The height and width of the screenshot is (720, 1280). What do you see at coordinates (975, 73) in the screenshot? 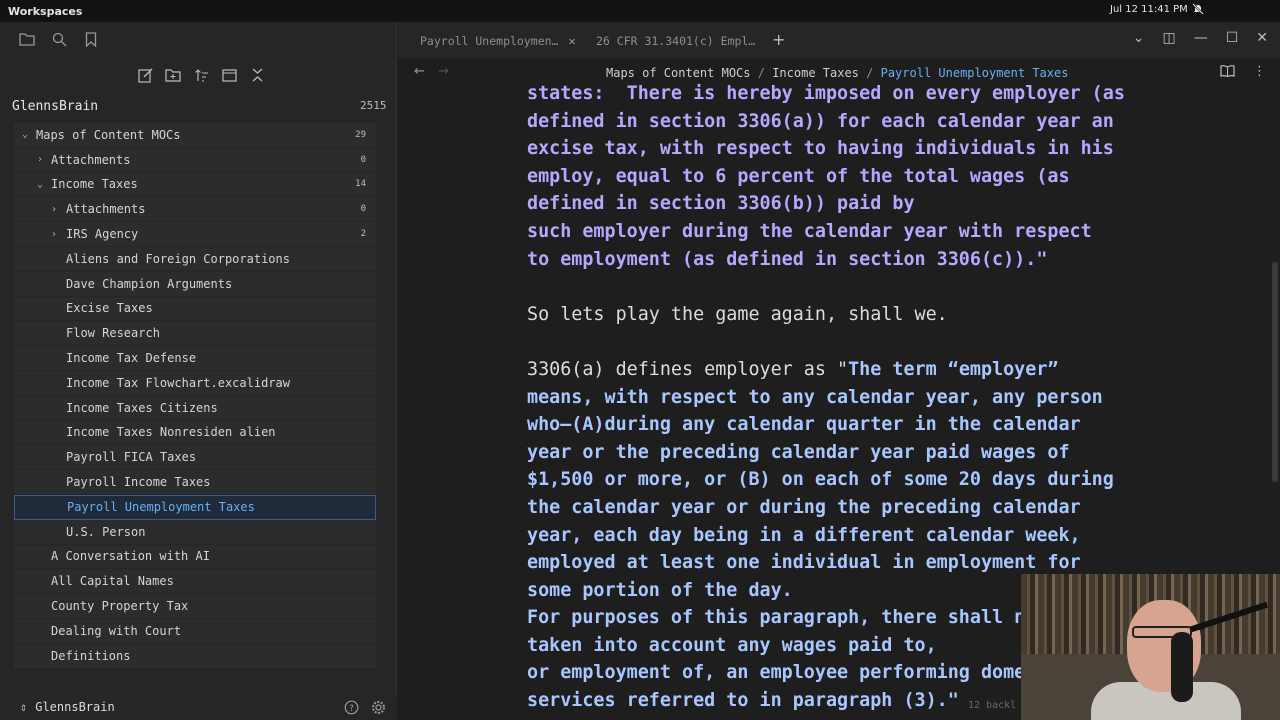
I see `breadcrumb-current: Payroll Unemployment Taxes` at bounding box center [975, 73].